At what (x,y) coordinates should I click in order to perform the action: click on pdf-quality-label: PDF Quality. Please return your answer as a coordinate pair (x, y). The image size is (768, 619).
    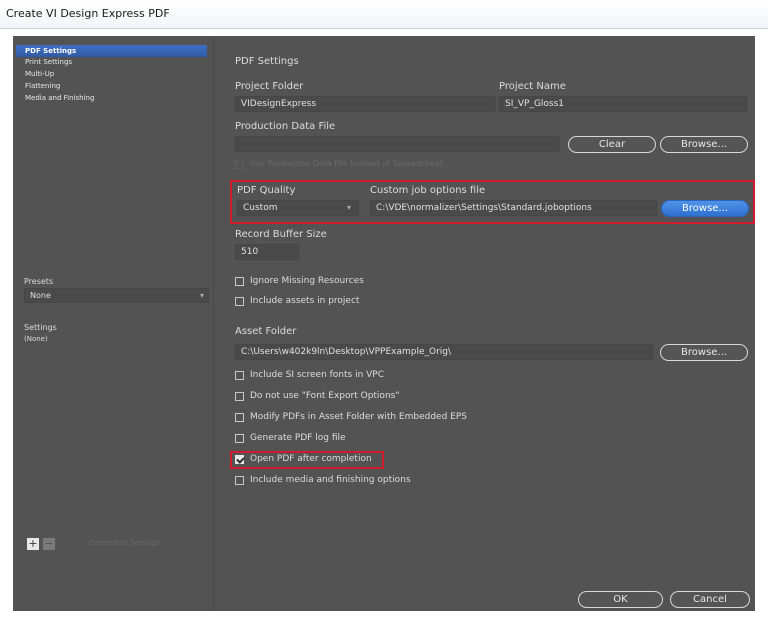
    Looking at the image, I should click on (266, 190).